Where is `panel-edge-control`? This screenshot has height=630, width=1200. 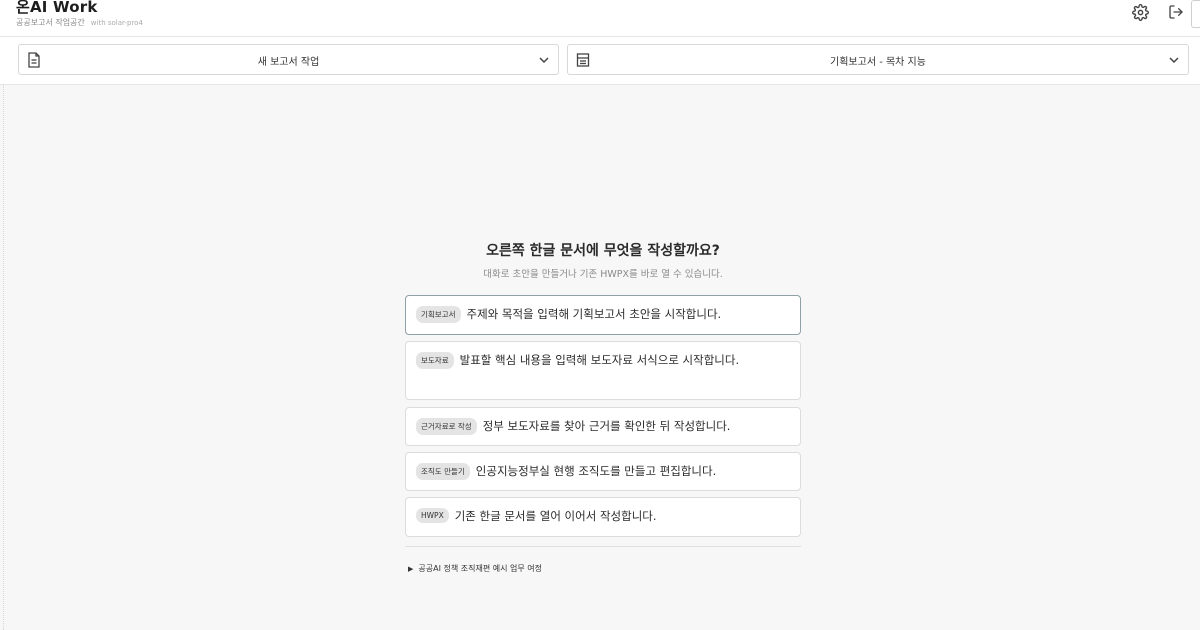
panel-edge-control is located at coordinates (1195, 14).